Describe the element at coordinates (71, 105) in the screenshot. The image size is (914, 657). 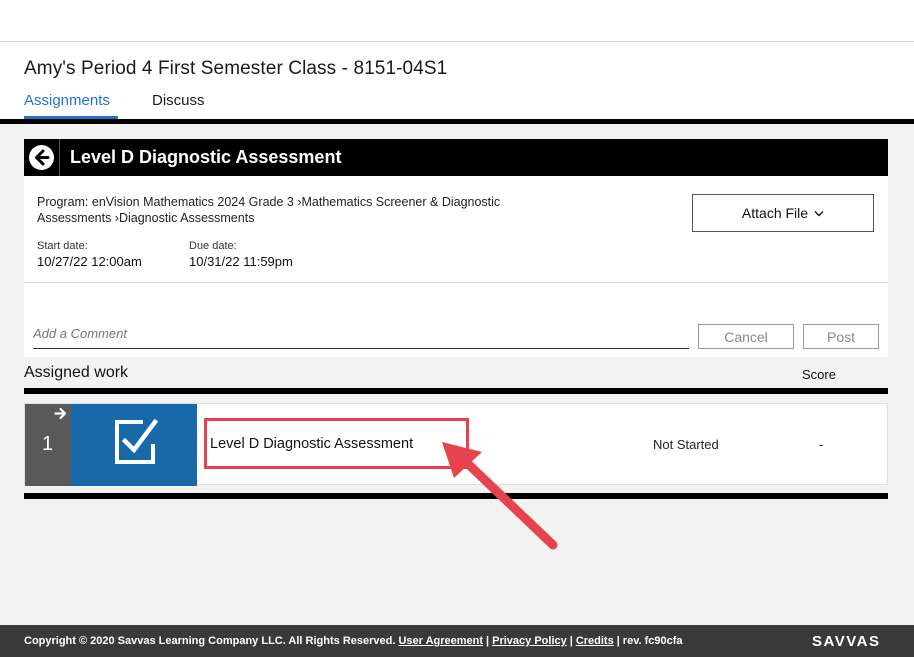
I see `tab-assignments: Assignments` at that location.